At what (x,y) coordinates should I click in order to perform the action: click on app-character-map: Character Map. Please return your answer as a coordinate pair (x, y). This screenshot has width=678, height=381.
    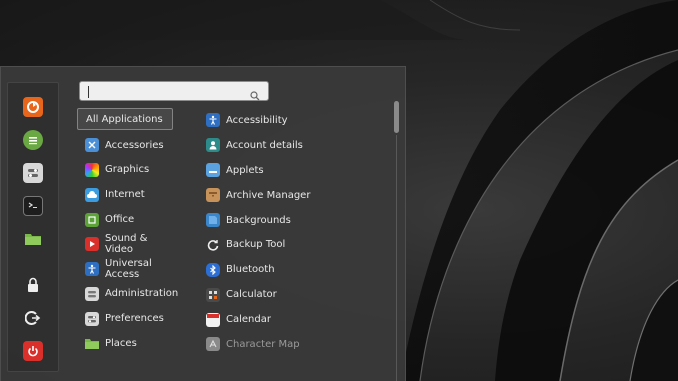
    Looking at the image, I should click on (298, 344).